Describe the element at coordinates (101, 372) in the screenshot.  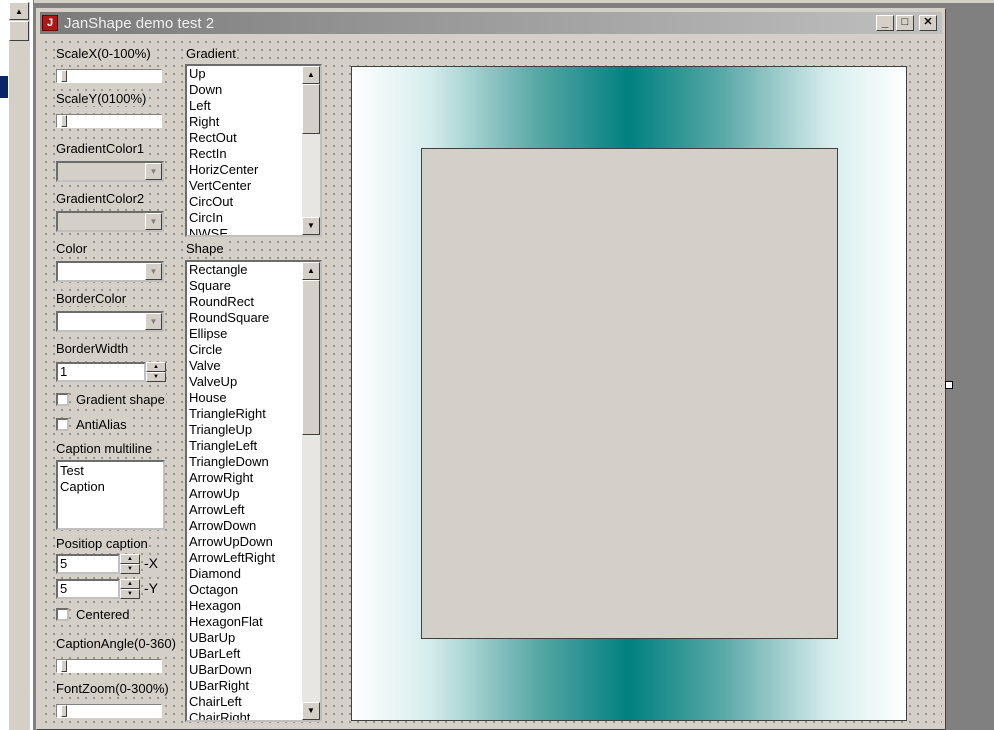
I see `border-width-input: 1` at that location.